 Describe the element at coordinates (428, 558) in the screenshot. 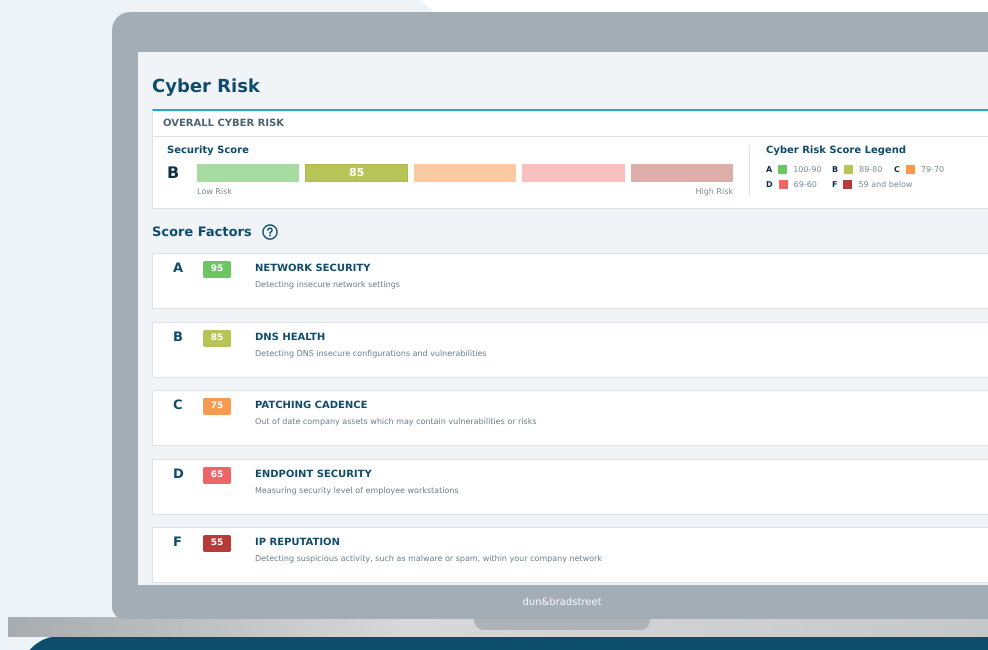

I see `factor-description: Detecting suspicious activity, such as malware or spam, within your company network` at that location.